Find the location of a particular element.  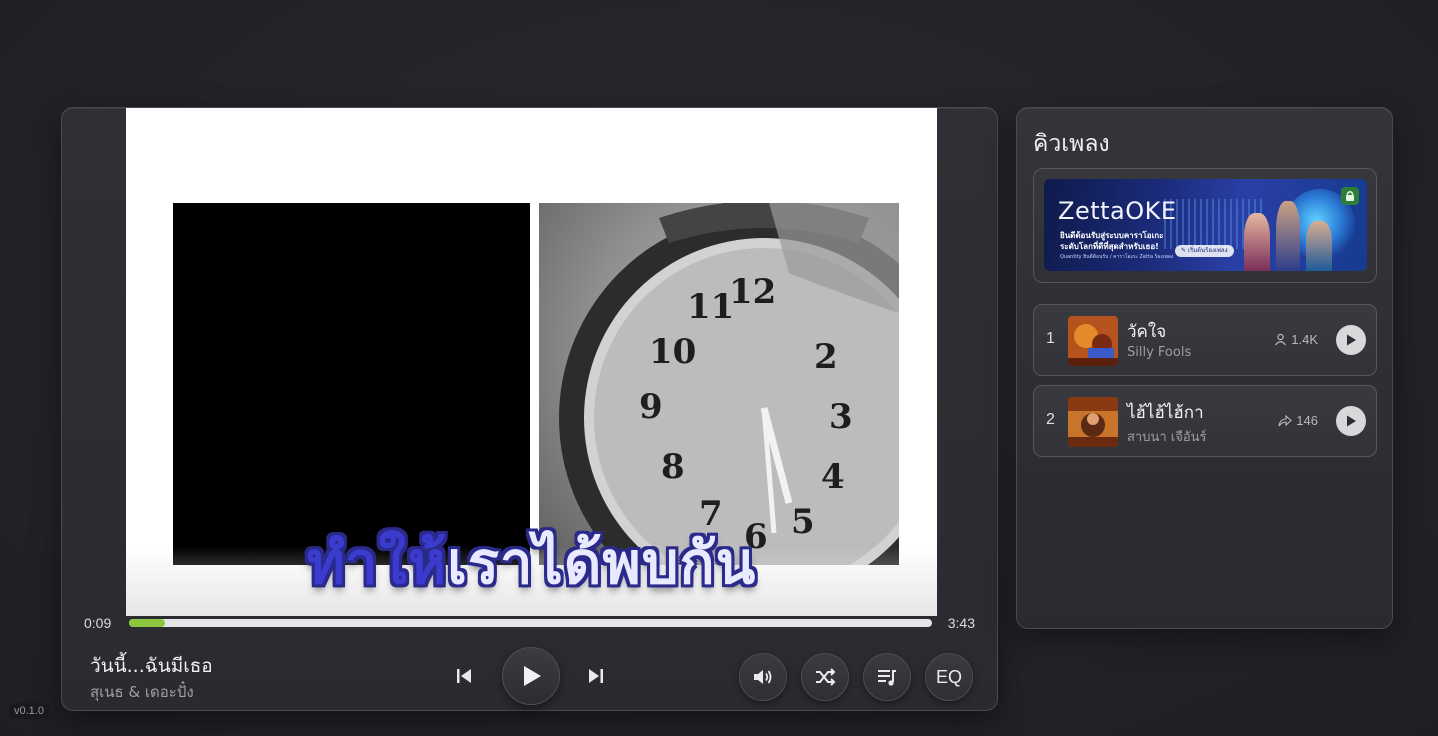

volume-button is located at coordinates (763, 677).